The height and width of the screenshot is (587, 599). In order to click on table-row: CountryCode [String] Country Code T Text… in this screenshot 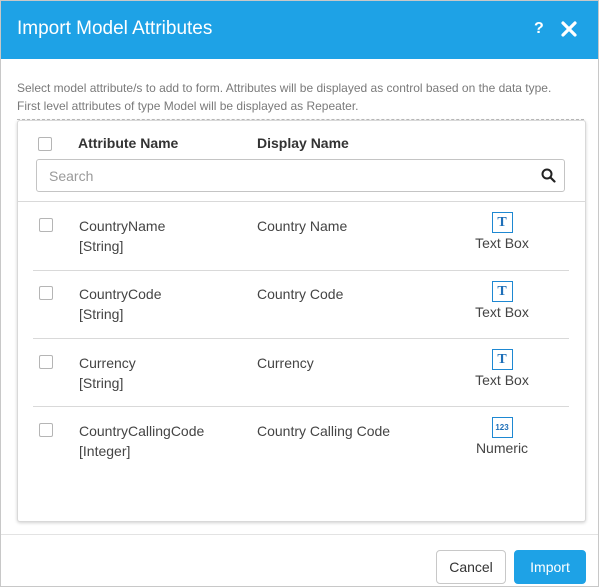, I will do `click(301, 305)`.